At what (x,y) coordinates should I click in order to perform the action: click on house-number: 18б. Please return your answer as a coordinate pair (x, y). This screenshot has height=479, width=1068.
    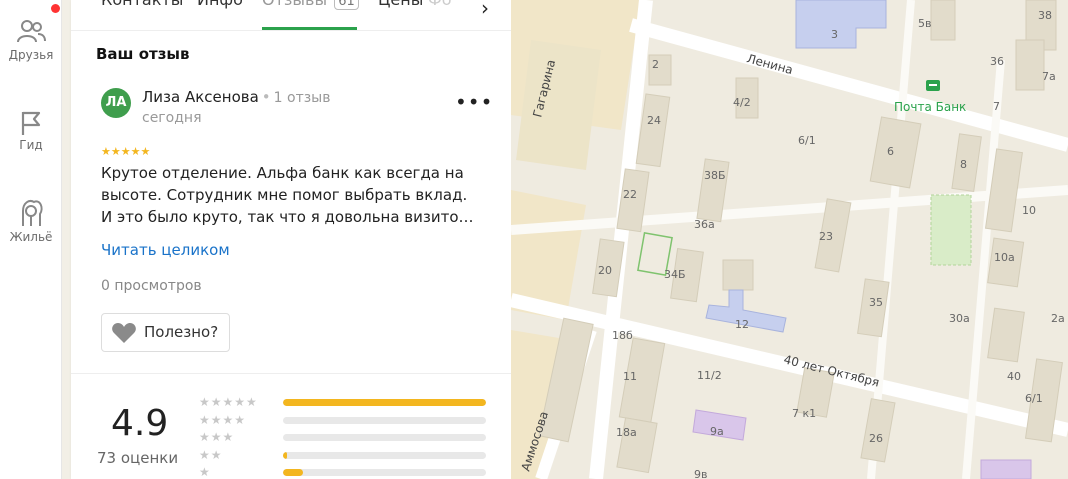
    Looking at the image, I should click on (622, 335).